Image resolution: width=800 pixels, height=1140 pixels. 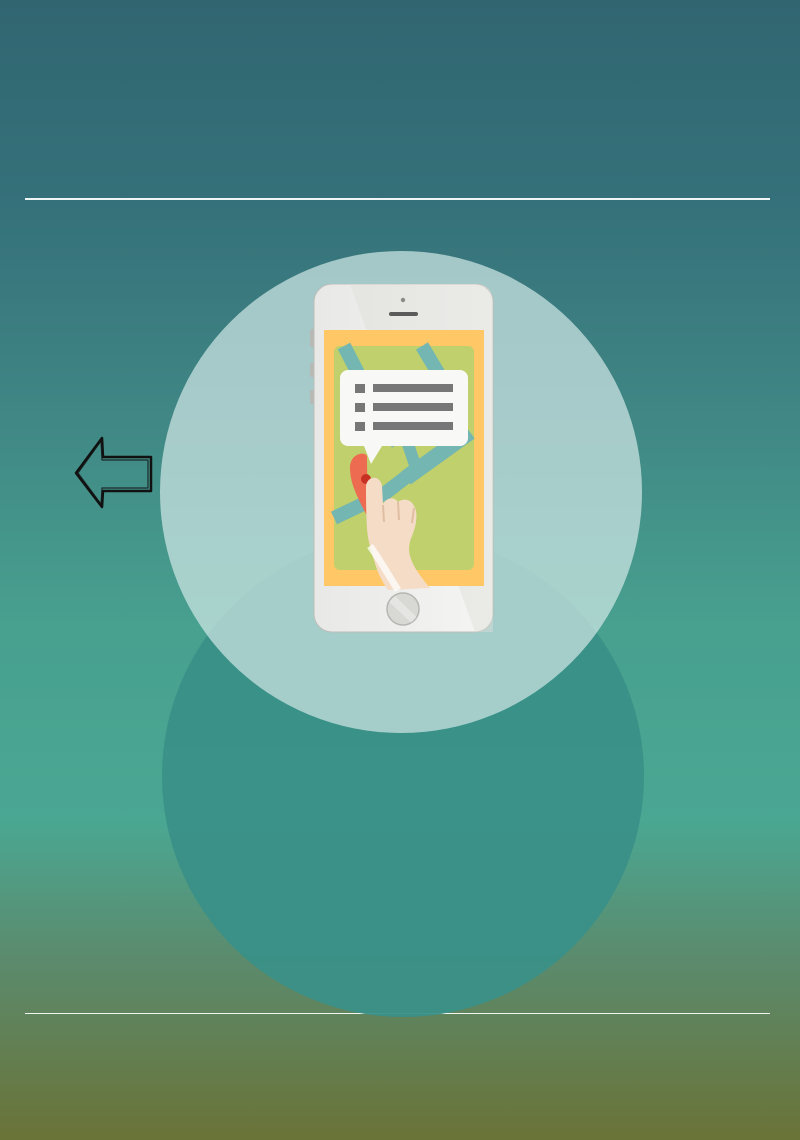 What do you see at coordinates (117, 473) in the screenshot?
I see `back-arrow-icon` at bounding box center [117, 473].